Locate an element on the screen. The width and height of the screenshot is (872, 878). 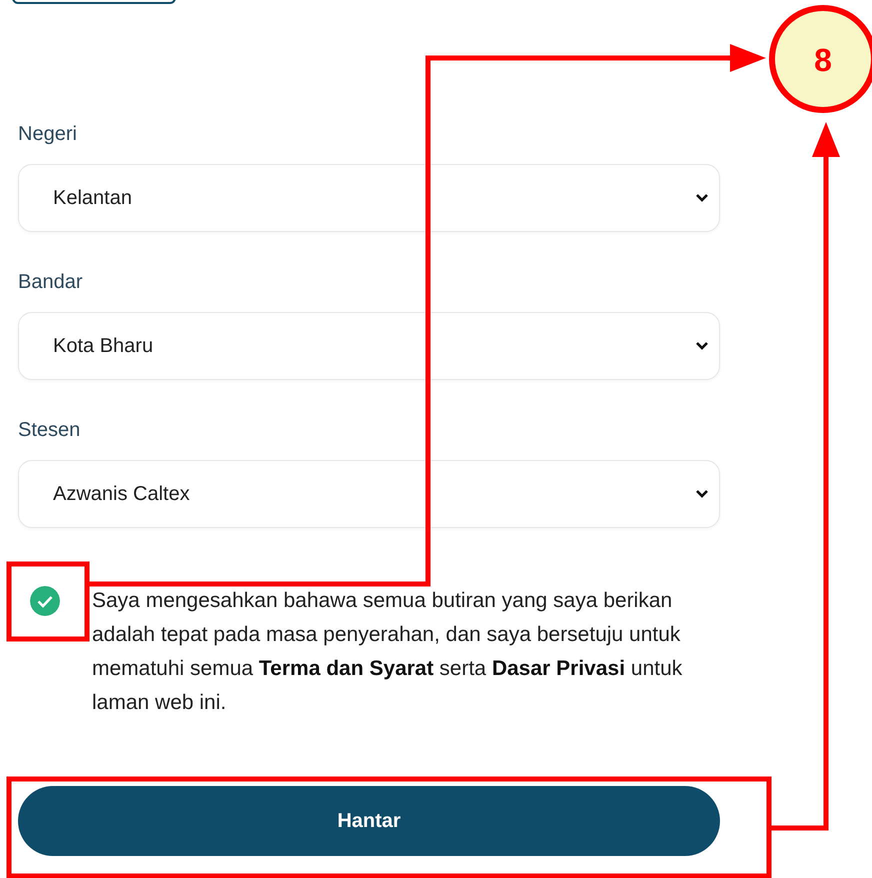
field-label: Negeri is located at coordinates (47, 134).